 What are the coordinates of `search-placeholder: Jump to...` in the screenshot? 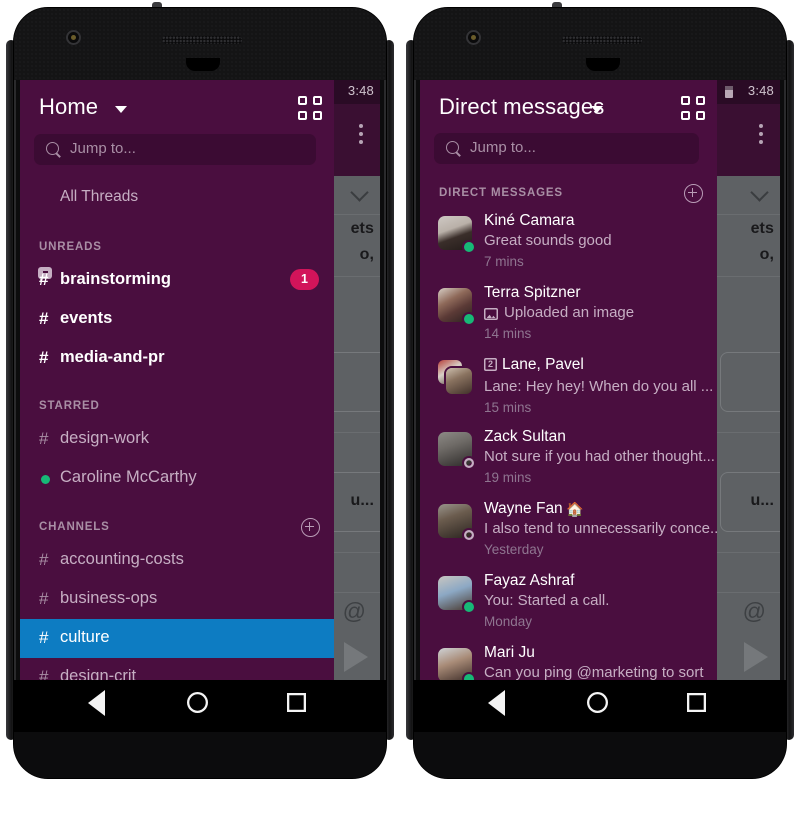 It's located at (103, 148).